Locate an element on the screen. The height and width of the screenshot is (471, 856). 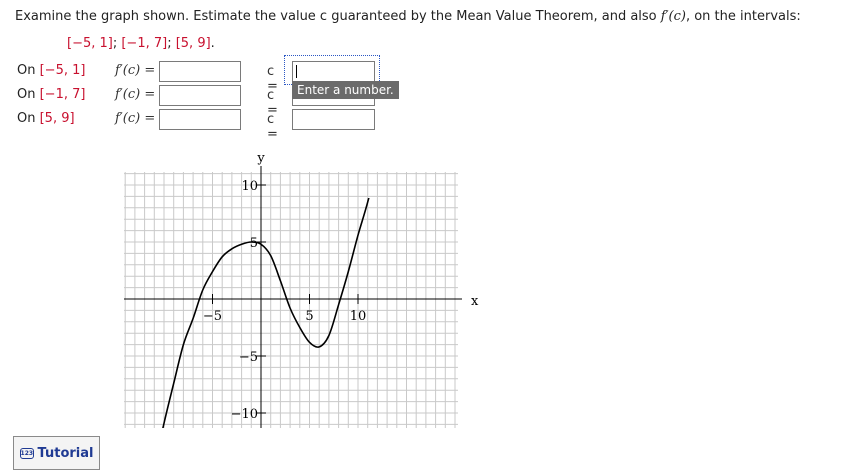
calculator-icon: 123 is located at coordinates (26, 453).